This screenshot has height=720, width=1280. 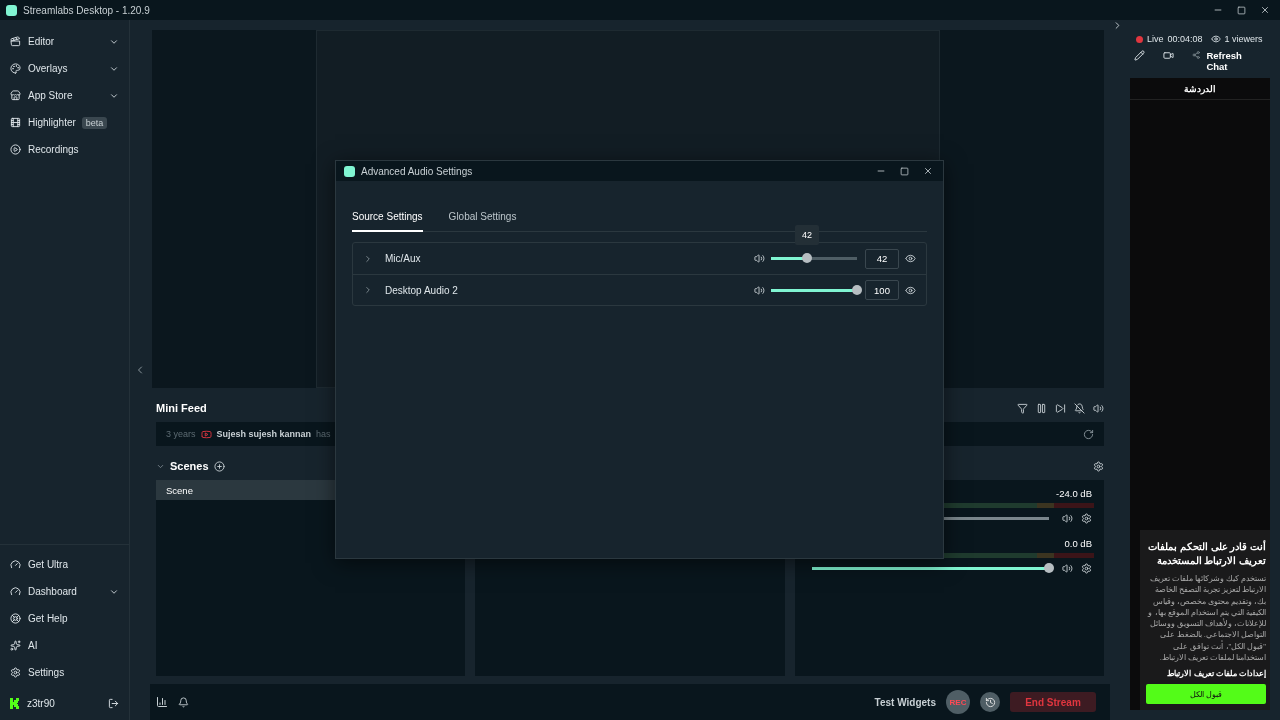 What do you see at coordinates (162, 702) in the screenshot?
I see `bar-chart-icon` at bounding box center [162, 702].